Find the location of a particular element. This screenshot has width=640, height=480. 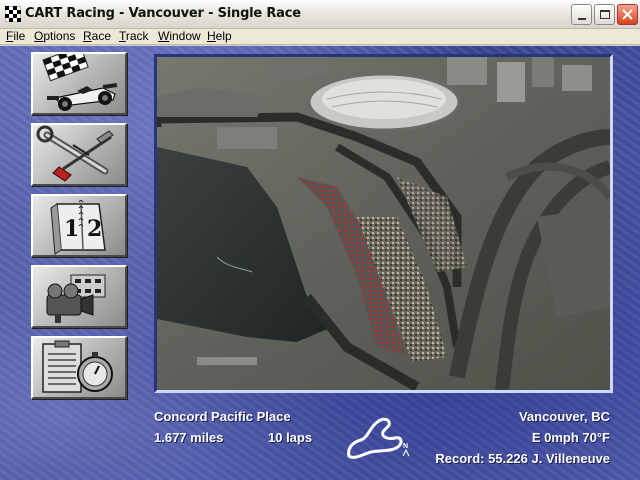

video-camera-film-icon is located at coordinates (76, 298).